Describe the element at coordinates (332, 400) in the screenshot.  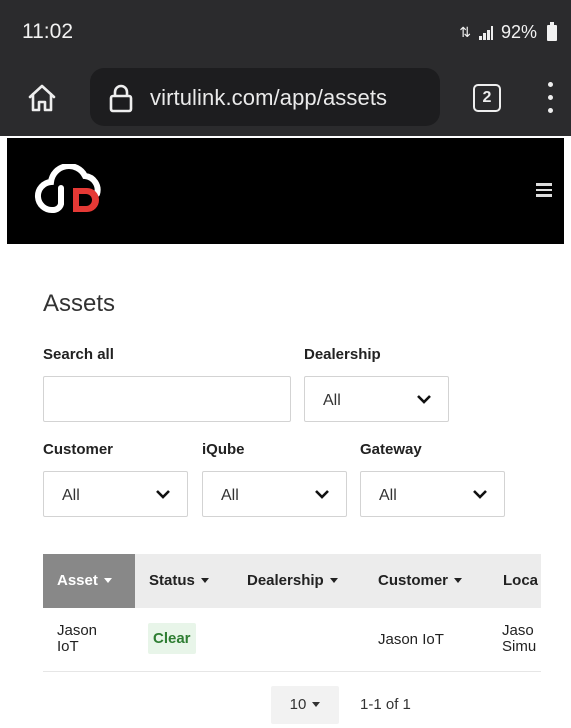
I see `dealership-value: All` at that location.